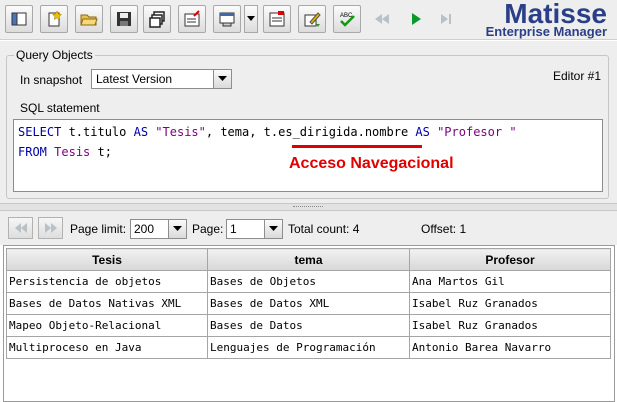 This screenshot has height=402, width=617. I want to click on print-dialog-icon, so click(227, 19).